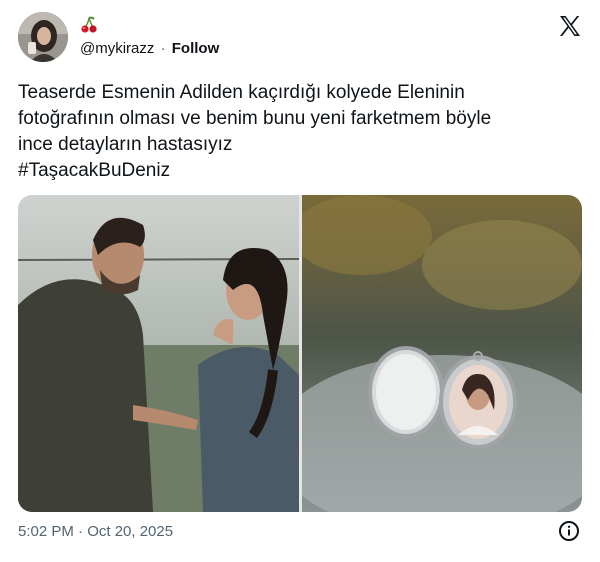  I want to click on avatar, so click(43, 37).